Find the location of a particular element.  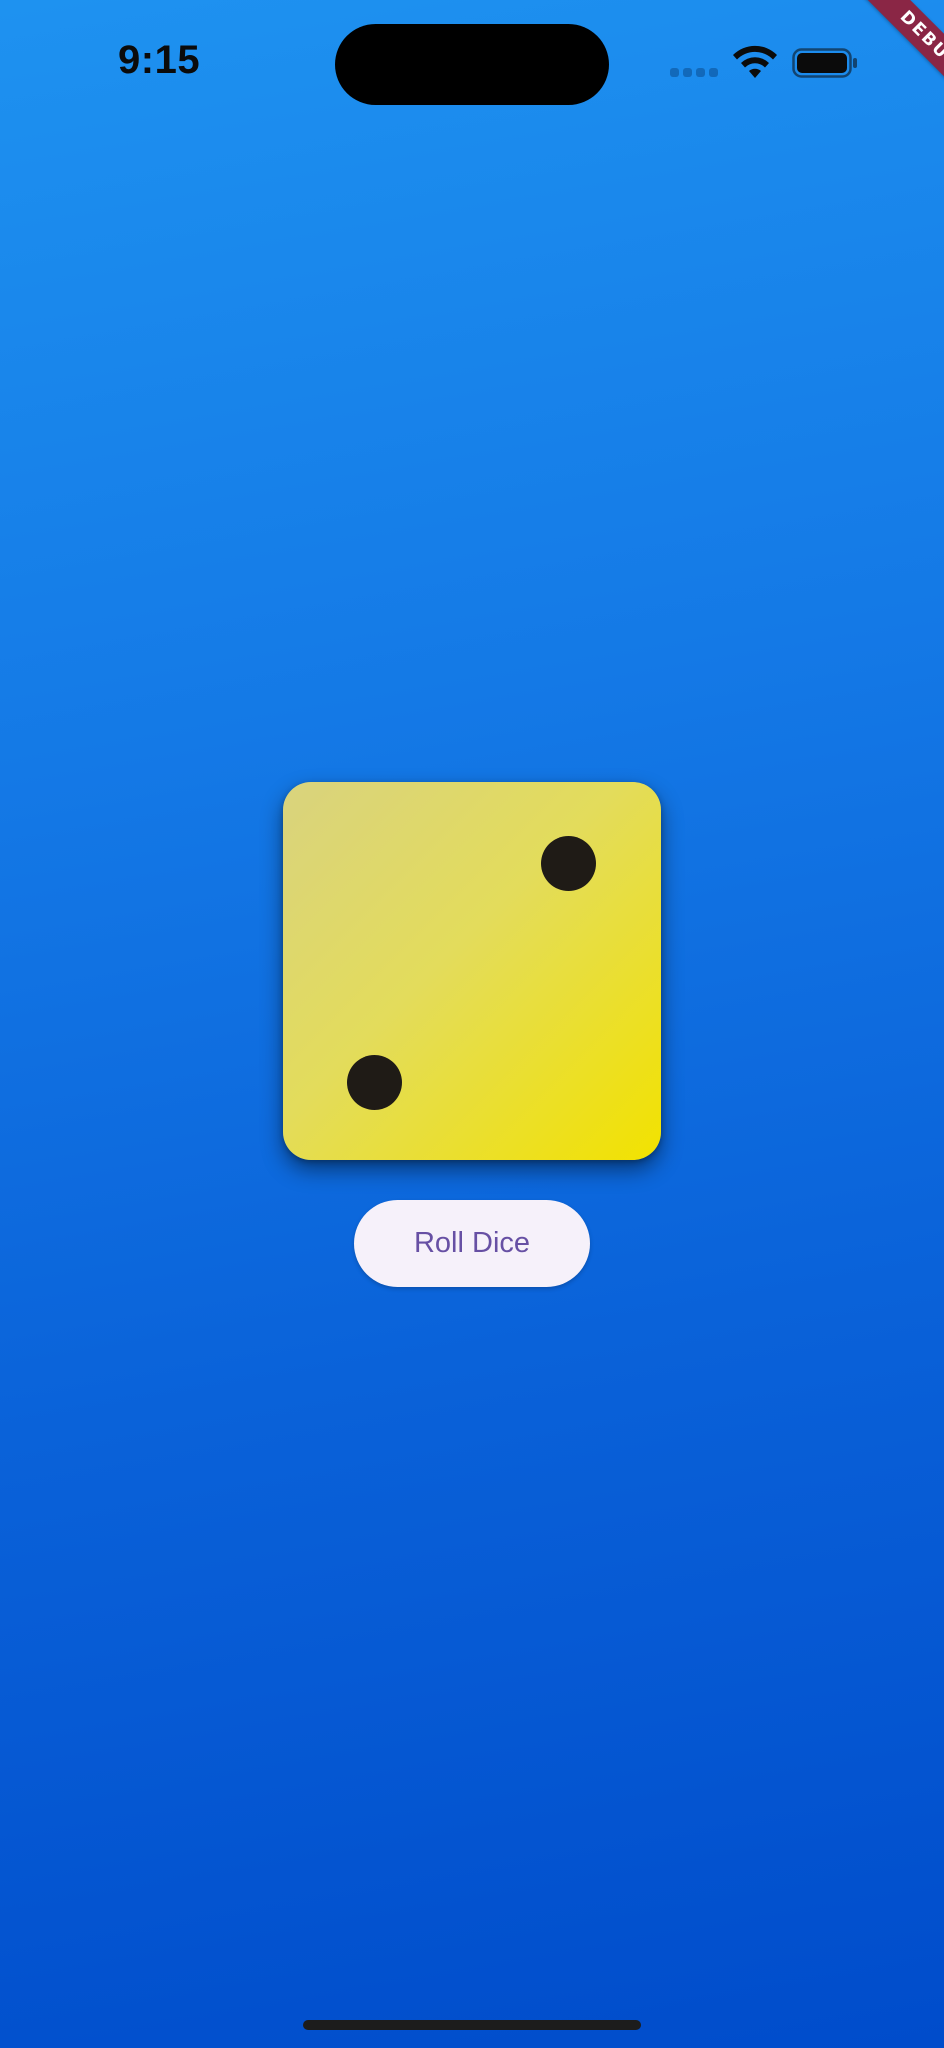

dice-face is located at coordinates (472, 971).